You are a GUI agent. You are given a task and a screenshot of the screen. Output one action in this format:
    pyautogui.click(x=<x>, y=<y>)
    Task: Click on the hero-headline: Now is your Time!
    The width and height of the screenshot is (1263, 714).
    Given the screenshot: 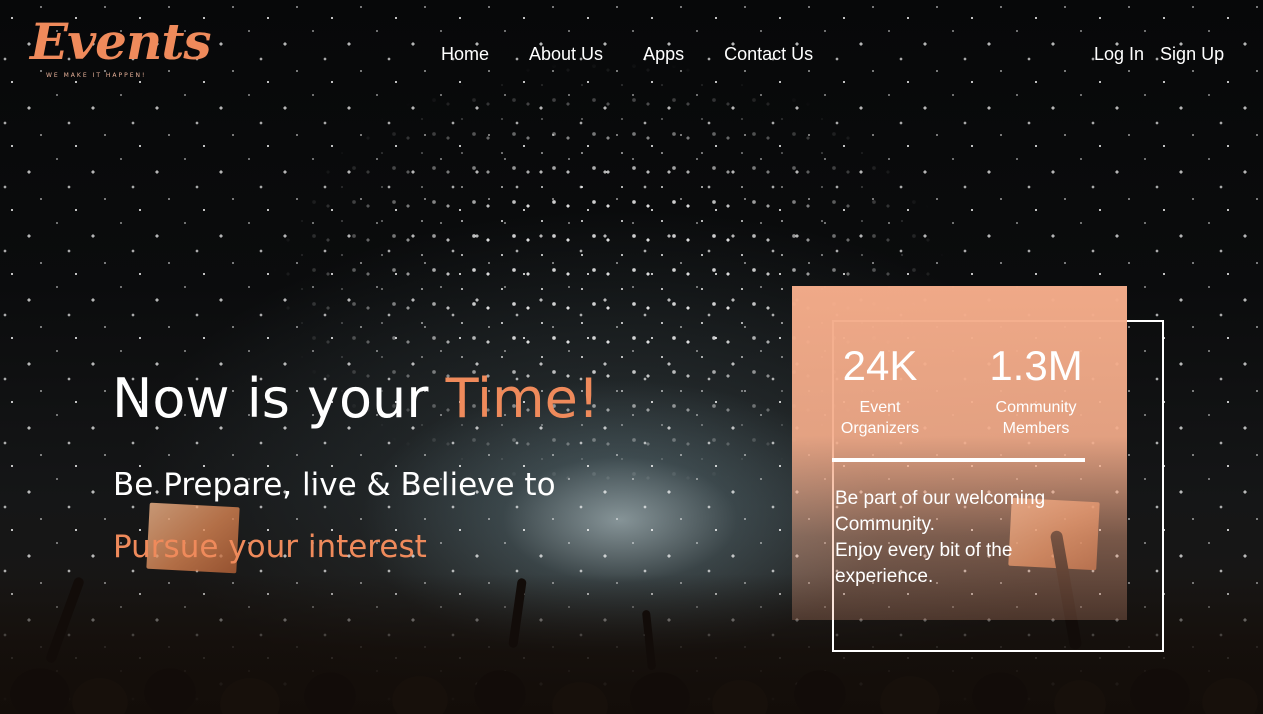 What is the action you would take?
    pyautogui.click(x=355, y=399)
    